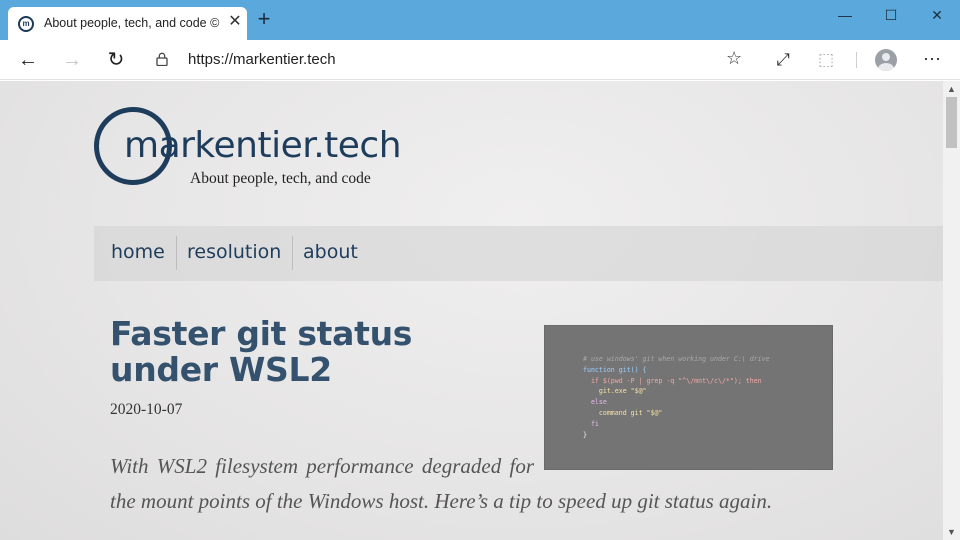 The height and width of the screenshot is (540, 960). Describe the element at coordinates (630, 412) in the screenshot. I see `code-line: command git "$@"` at that location.